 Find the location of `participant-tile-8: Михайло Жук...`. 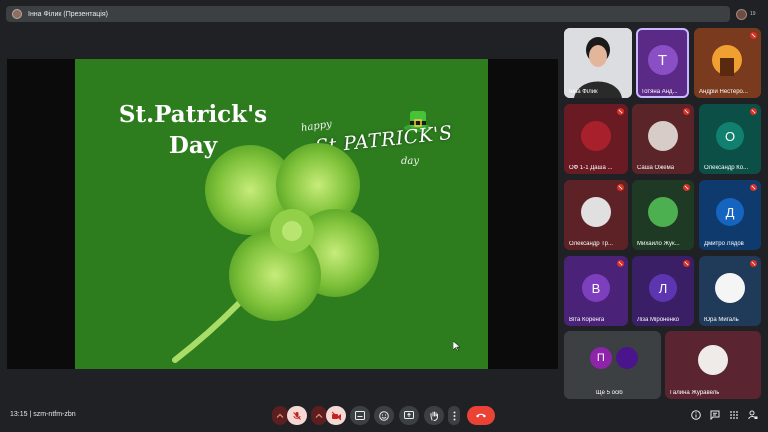

participant-tile-8: Михайло Жук... is located at coordinates (663, 215).